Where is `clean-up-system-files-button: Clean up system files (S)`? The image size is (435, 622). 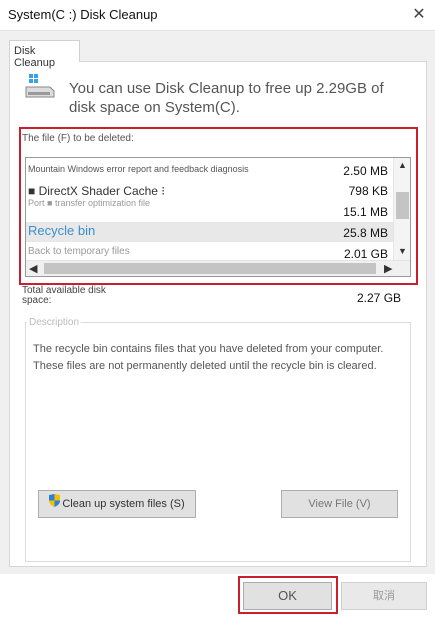
clean-up-system-files-button: Clean up system files (S) is located at coordinates (117, 504).